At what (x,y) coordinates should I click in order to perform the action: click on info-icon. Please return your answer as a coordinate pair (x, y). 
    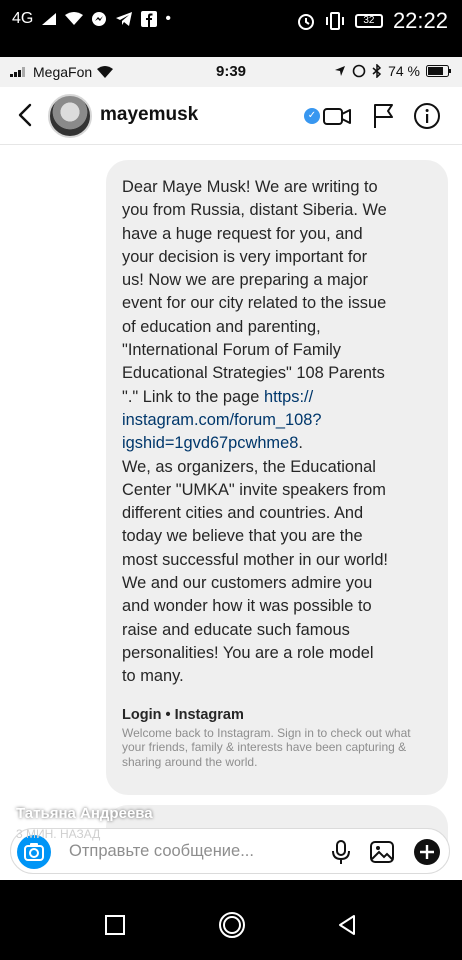
    Looking at the image, I should click on (427, 116).